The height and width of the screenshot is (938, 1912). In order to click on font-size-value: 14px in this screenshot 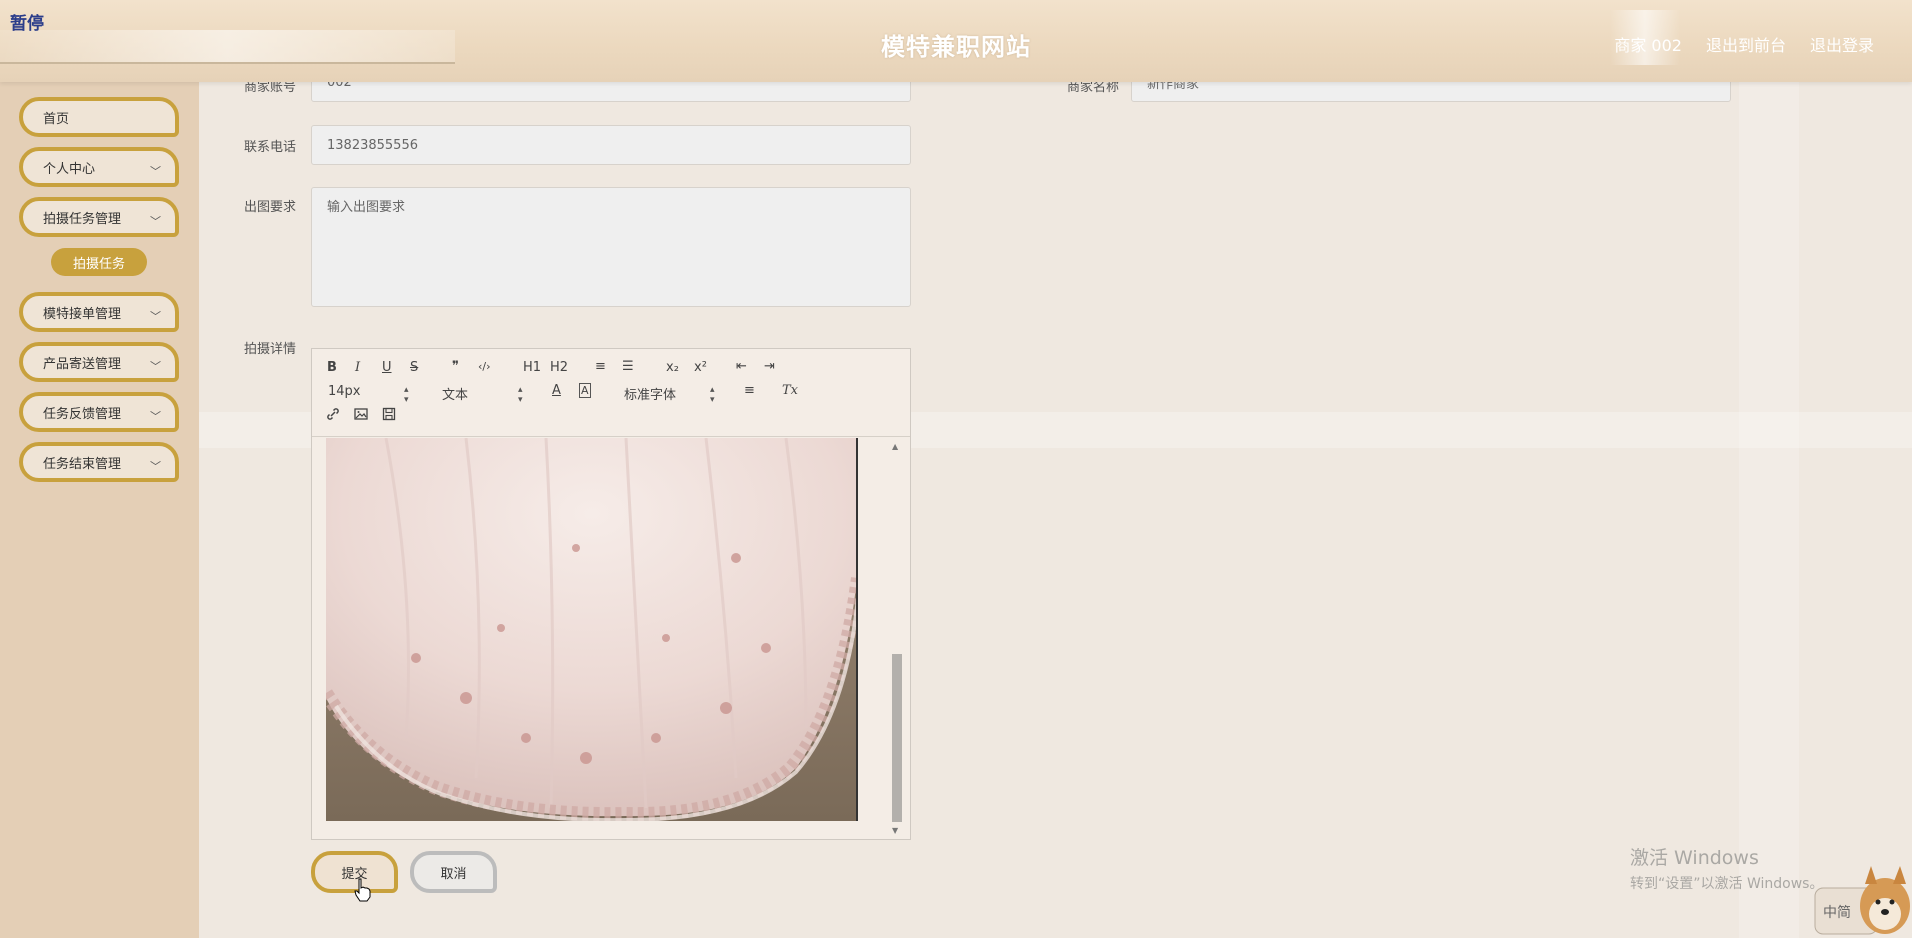, I will do `click(344, 391)`.